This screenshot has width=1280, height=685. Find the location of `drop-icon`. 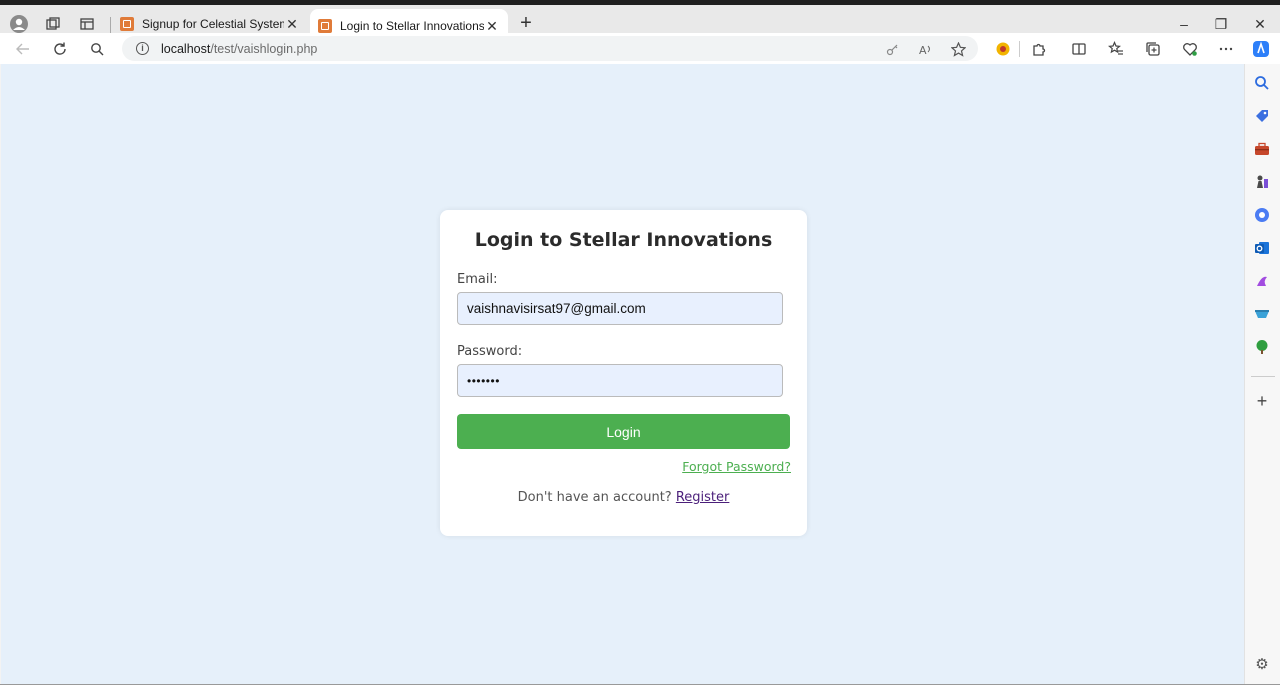

drop-icon is located at coordinates (1262, 314).